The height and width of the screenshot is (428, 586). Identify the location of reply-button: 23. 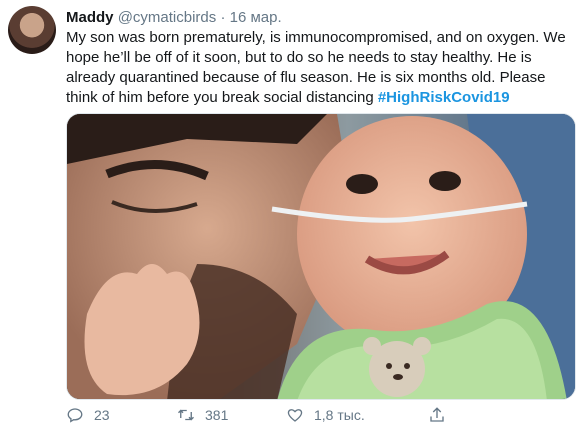
(121, 415).